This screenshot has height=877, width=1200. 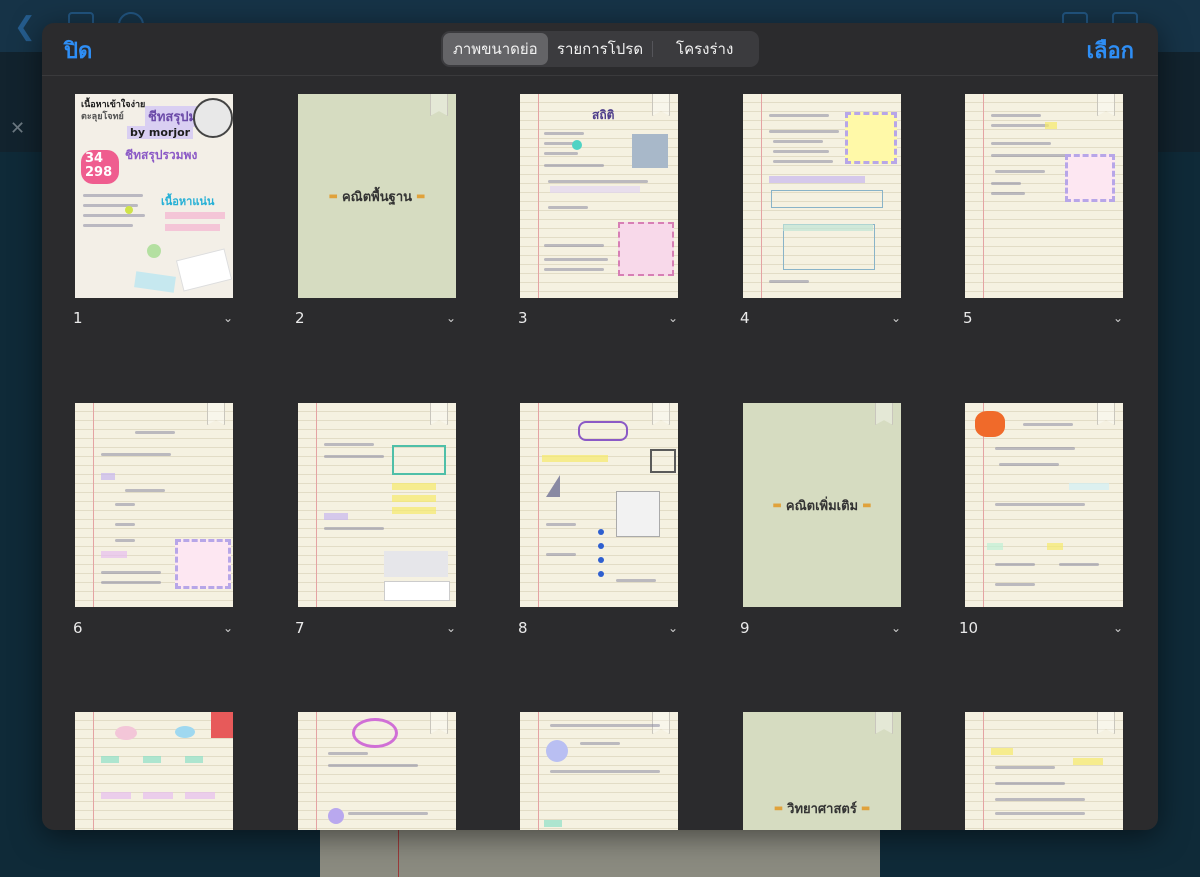 What do you see at coordinates (822, 809) in the screenshot?
I see `divider-label: วิทยาศาสตร์` at bounding box center [822, 809].